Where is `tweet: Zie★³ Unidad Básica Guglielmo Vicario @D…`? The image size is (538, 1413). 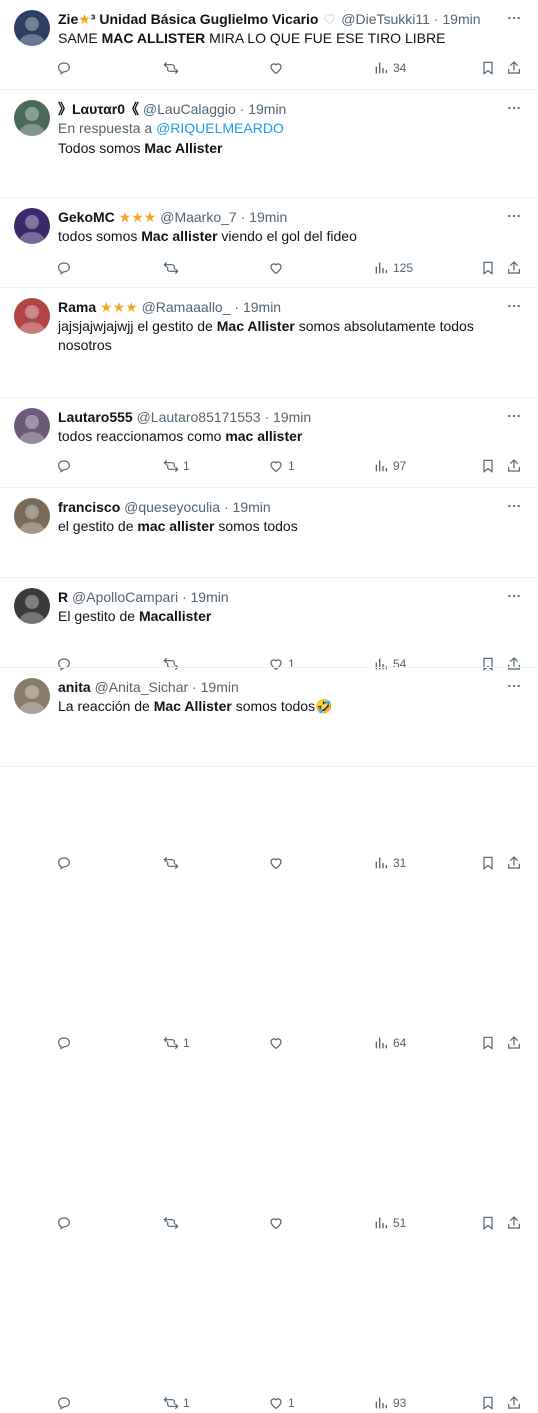 tweet: Zie★³ Unidad Básica Guglielmo Vicario @D… is located at coordinates (269, 45).